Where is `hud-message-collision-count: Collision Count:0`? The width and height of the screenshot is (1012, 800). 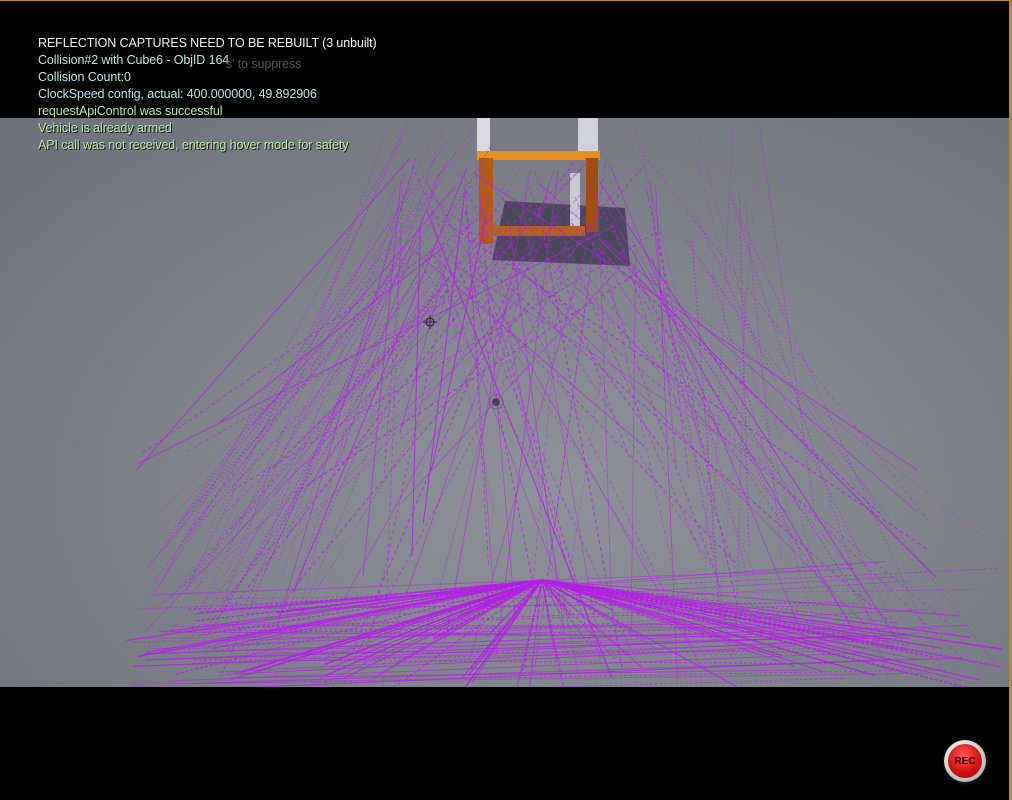 hud-message-collision-count: Collision Count:0 is located at coordinates (84, 77).